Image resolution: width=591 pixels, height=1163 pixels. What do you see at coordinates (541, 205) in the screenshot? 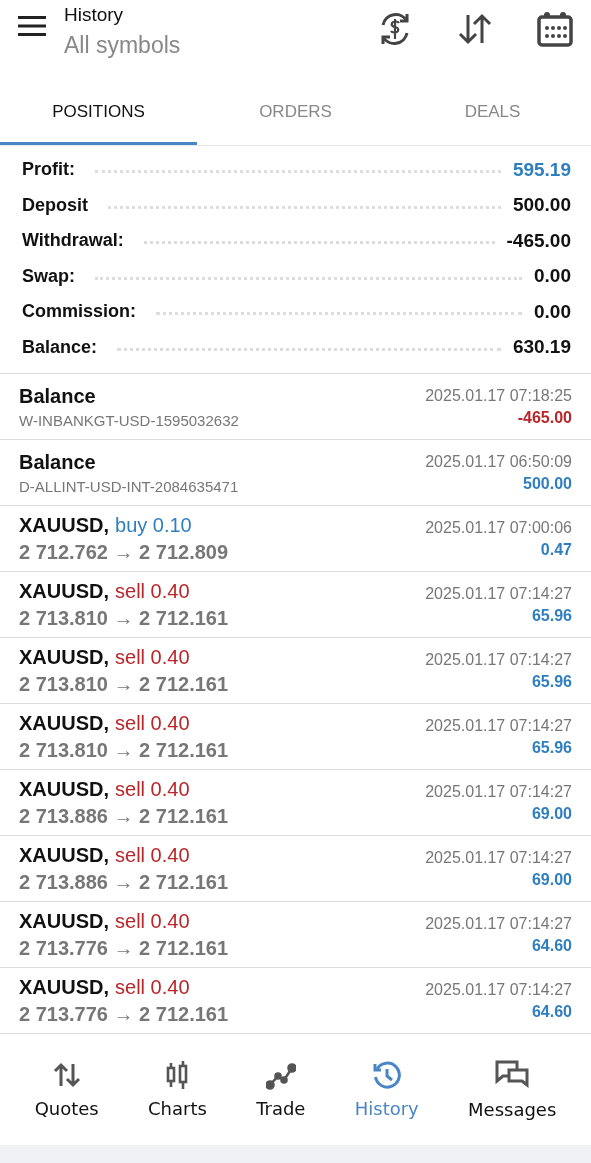
I see `summary-value: 500.00` at bounding box center [541, 205].